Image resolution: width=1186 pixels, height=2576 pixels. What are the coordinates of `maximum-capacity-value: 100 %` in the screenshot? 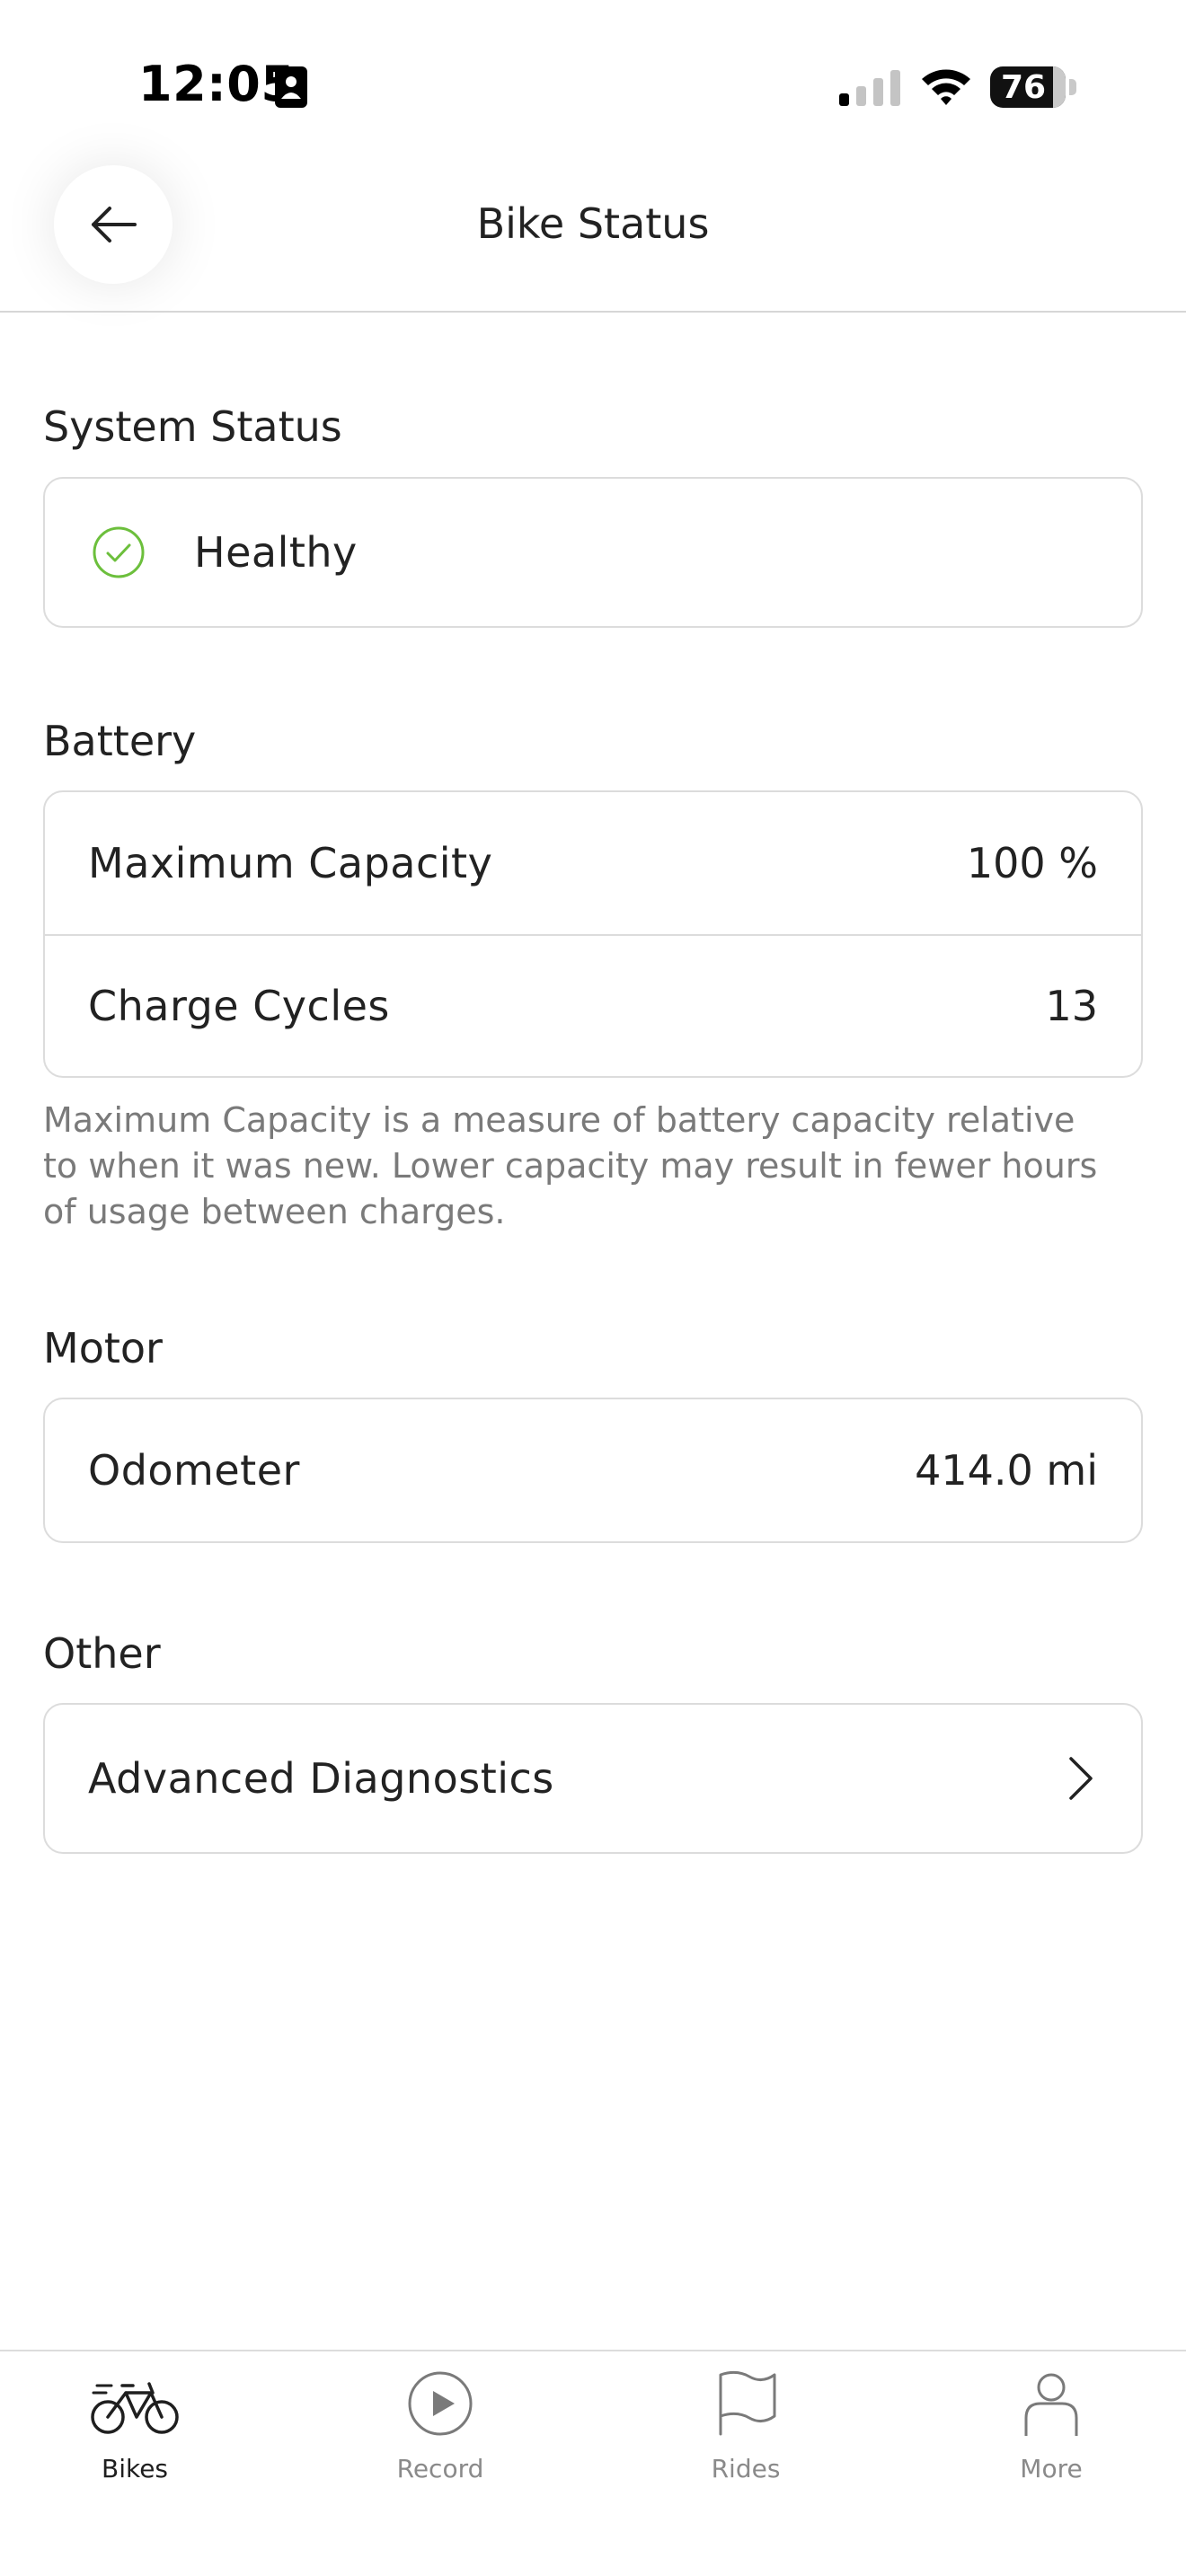 It's located at (1032, 863).